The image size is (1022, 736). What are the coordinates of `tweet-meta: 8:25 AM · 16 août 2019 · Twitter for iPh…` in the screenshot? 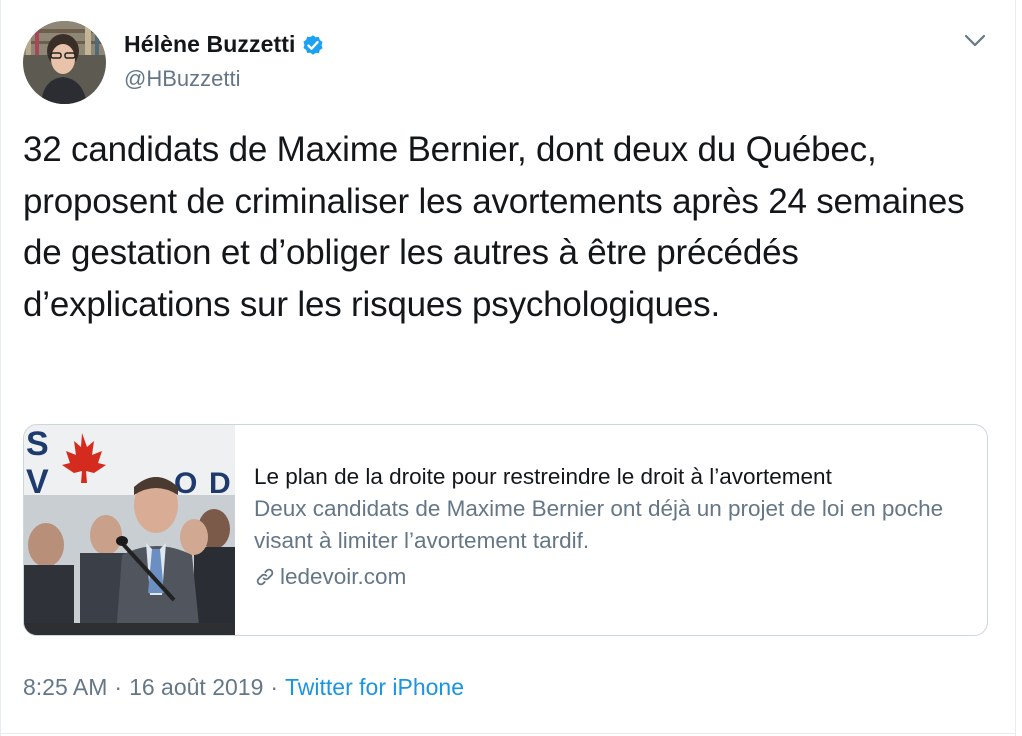 It's located at (243, 687).